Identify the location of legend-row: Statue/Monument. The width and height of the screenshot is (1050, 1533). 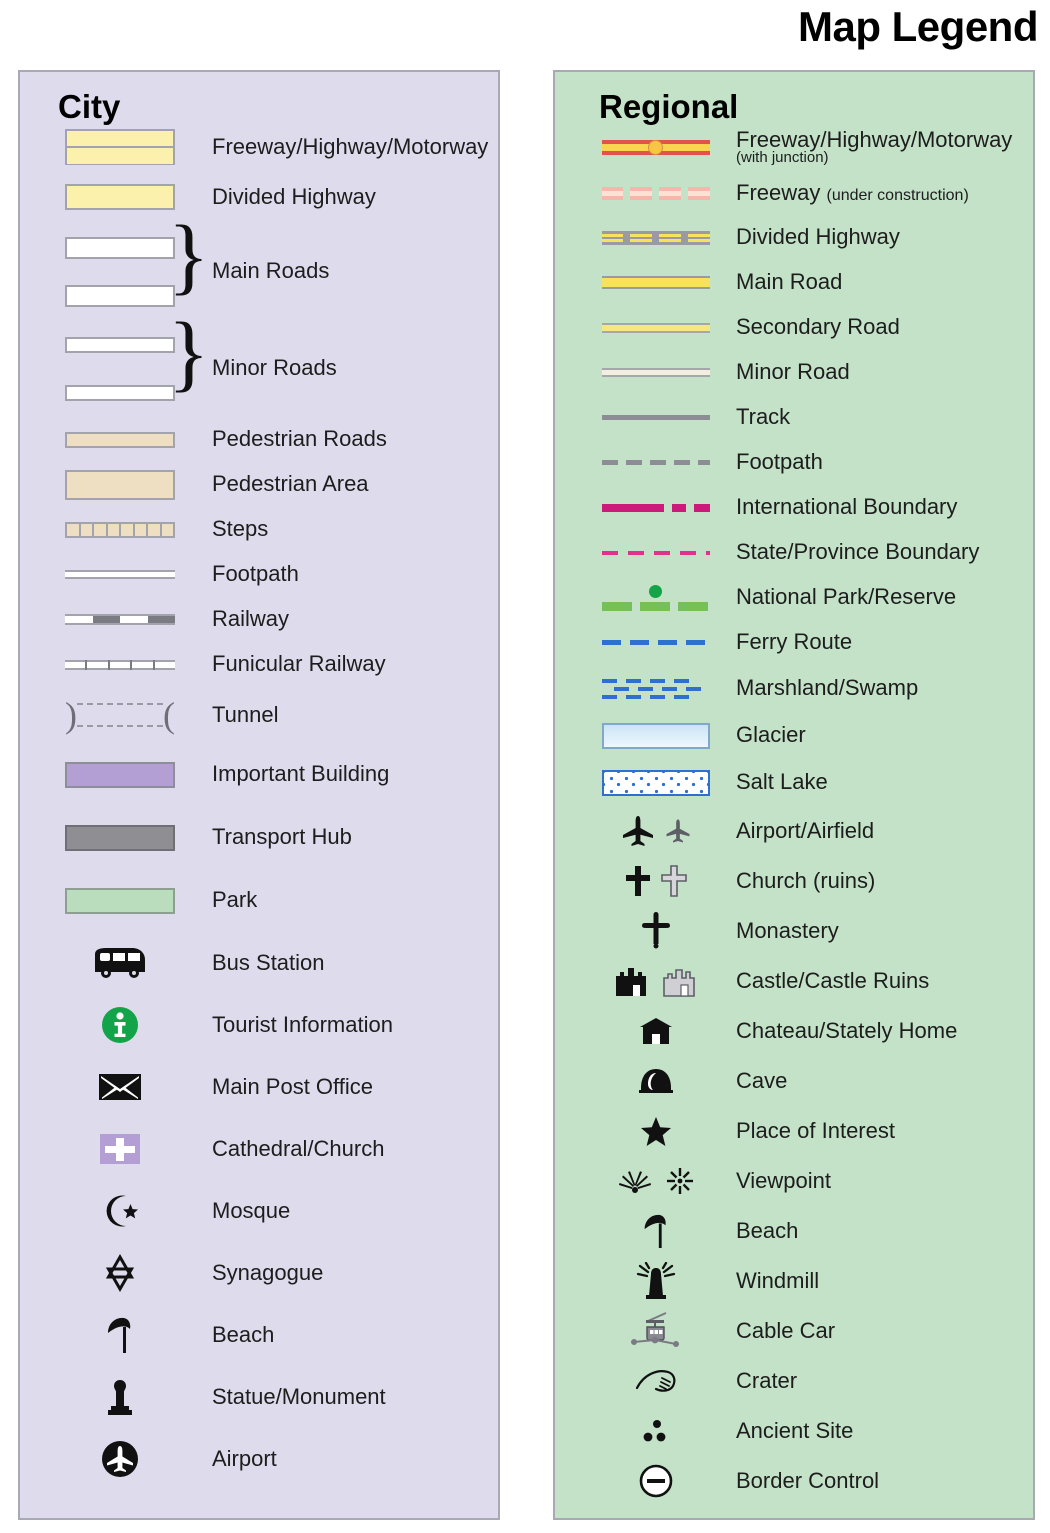
(259, 1397).